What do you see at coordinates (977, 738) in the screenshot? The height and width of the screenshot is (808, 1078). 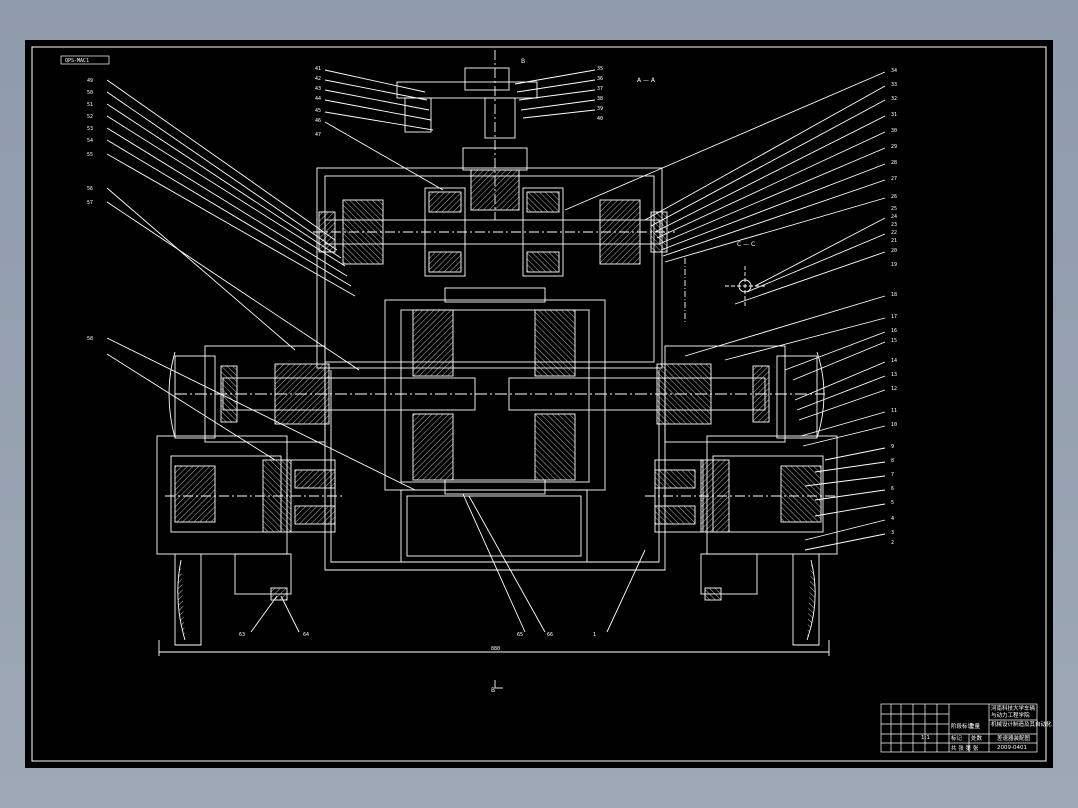 I see `title-cell-count: 处数` at bounding box center [977, 738].